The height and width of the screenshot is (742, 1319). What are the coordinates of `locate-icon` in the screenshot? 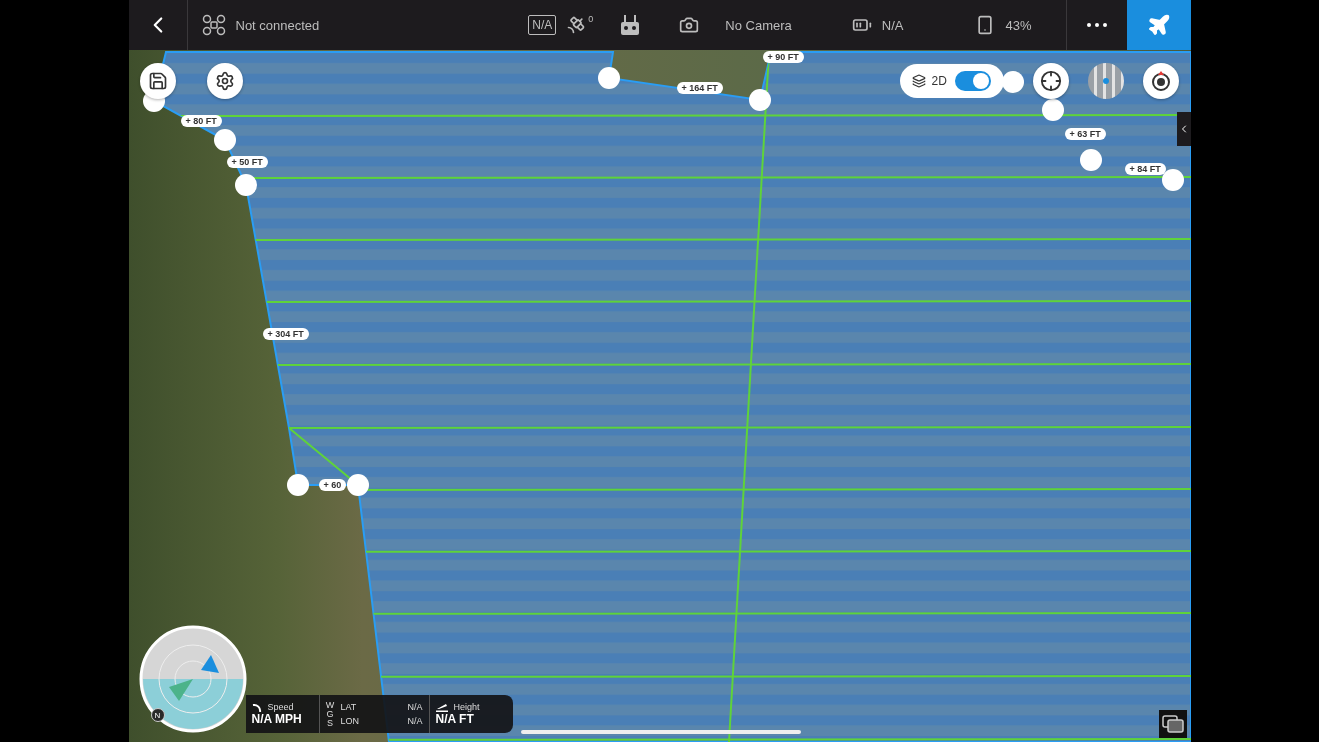 It's located at (1050, 81).